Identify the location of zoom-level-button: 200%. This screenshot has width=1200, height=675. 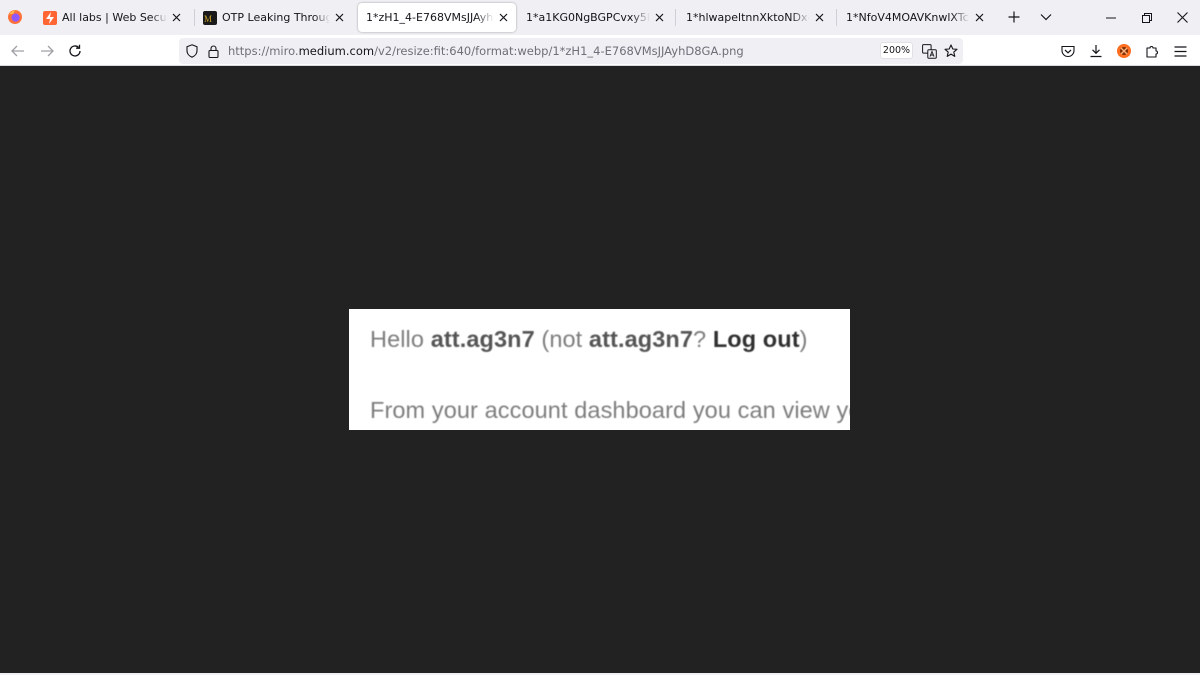
(896, 50).